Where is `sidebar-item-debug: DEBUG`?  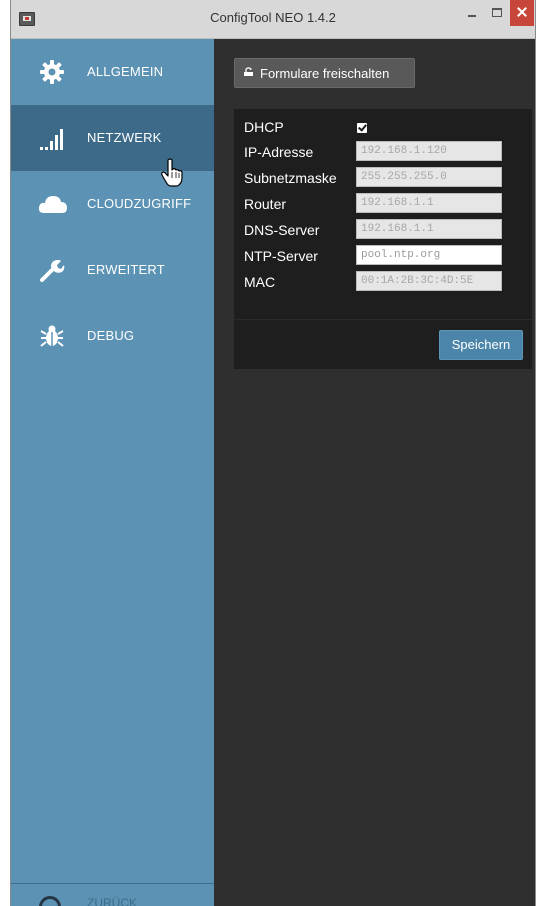
sidebar-item-debug: DEBUG is located at coordinates (112, 336).